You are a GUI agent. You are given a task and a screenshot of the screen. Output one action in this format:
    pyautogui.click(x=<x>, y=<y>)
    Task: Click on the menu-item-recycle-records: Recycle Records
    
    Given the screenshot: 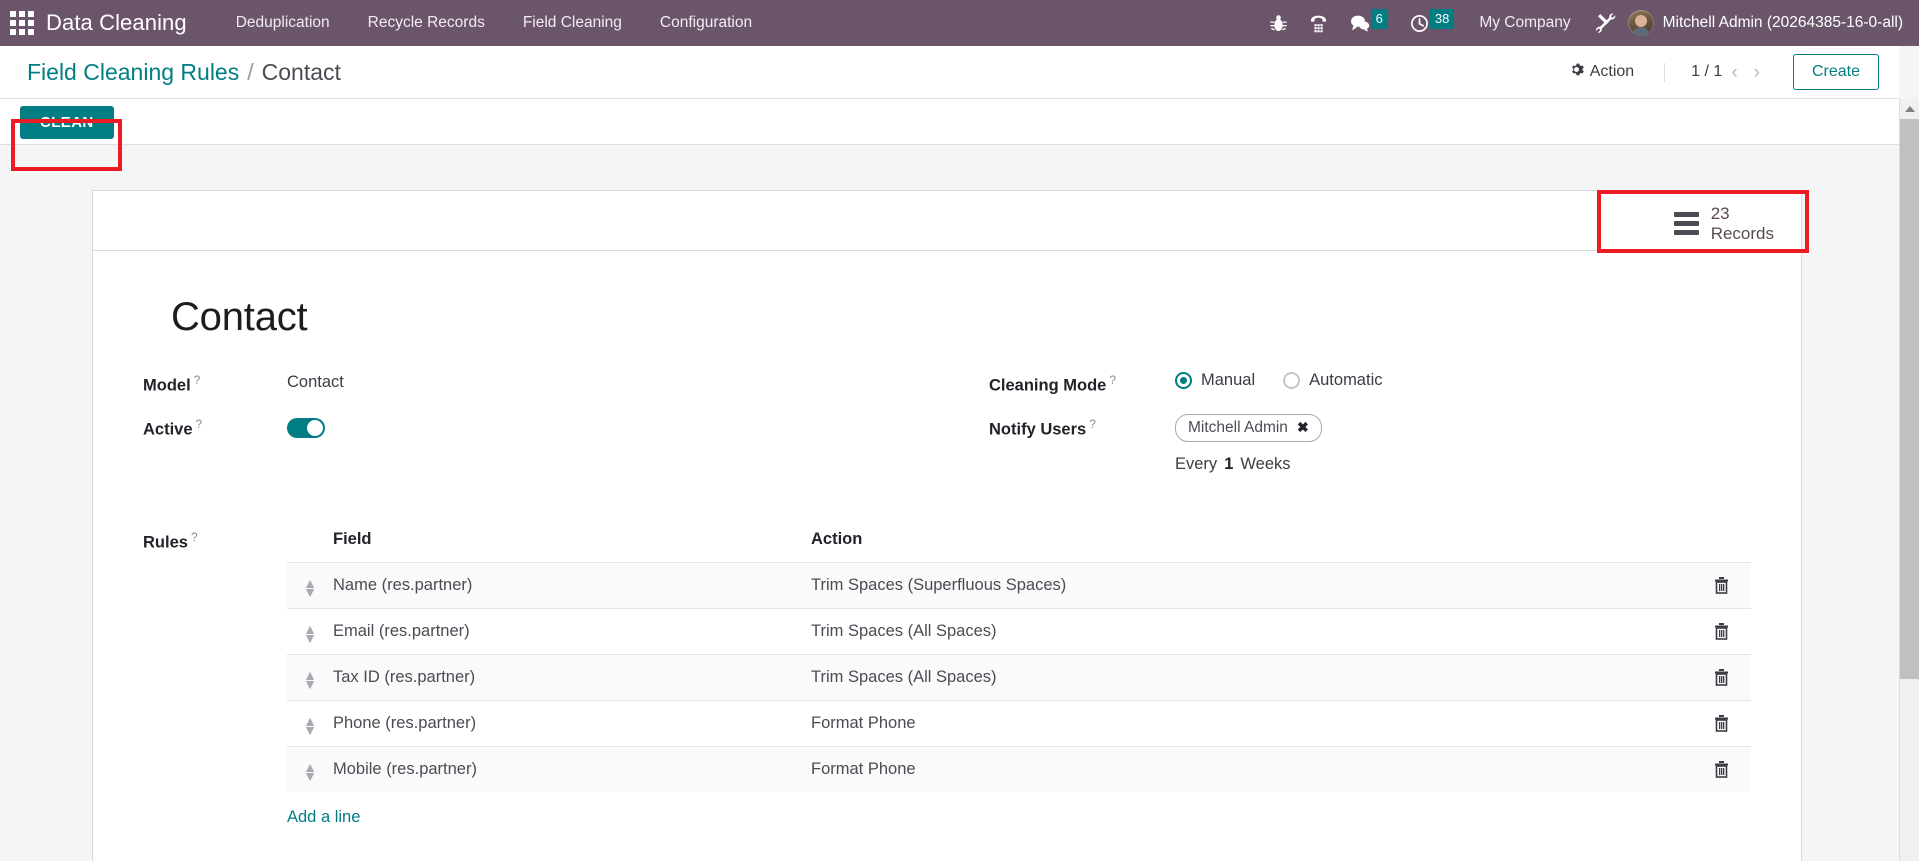 What is the action you would take?
    pyautogui.click(x=426, y=23)
    